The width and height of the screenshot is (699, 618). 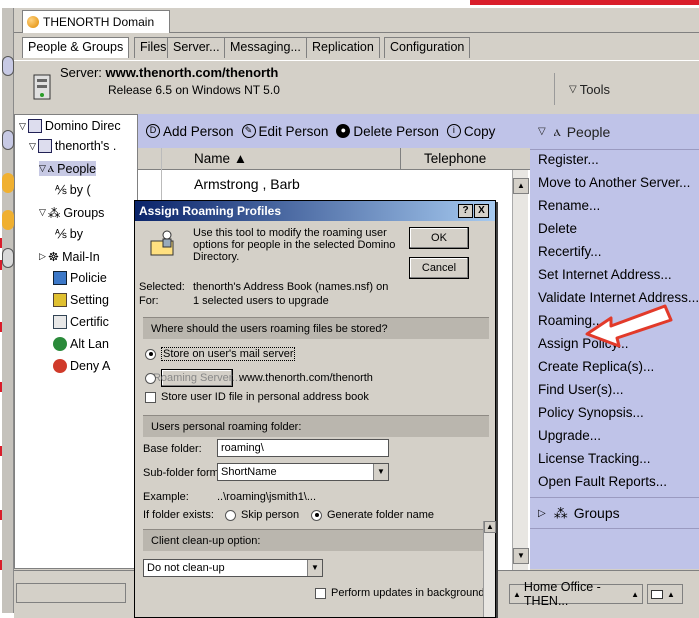 What do you see at coordinates (614, 513) in the screenshot?
I see `groups-section-header: ▷ ⁂ Groups` at bounding box center [614, 513].